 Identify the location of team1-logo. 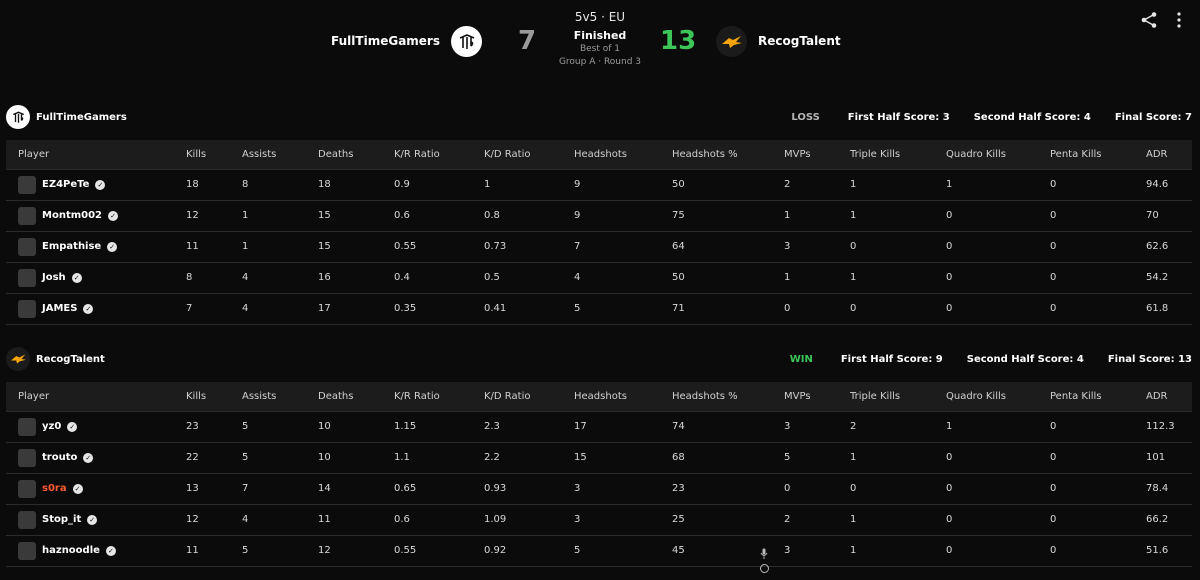
(18, 117).